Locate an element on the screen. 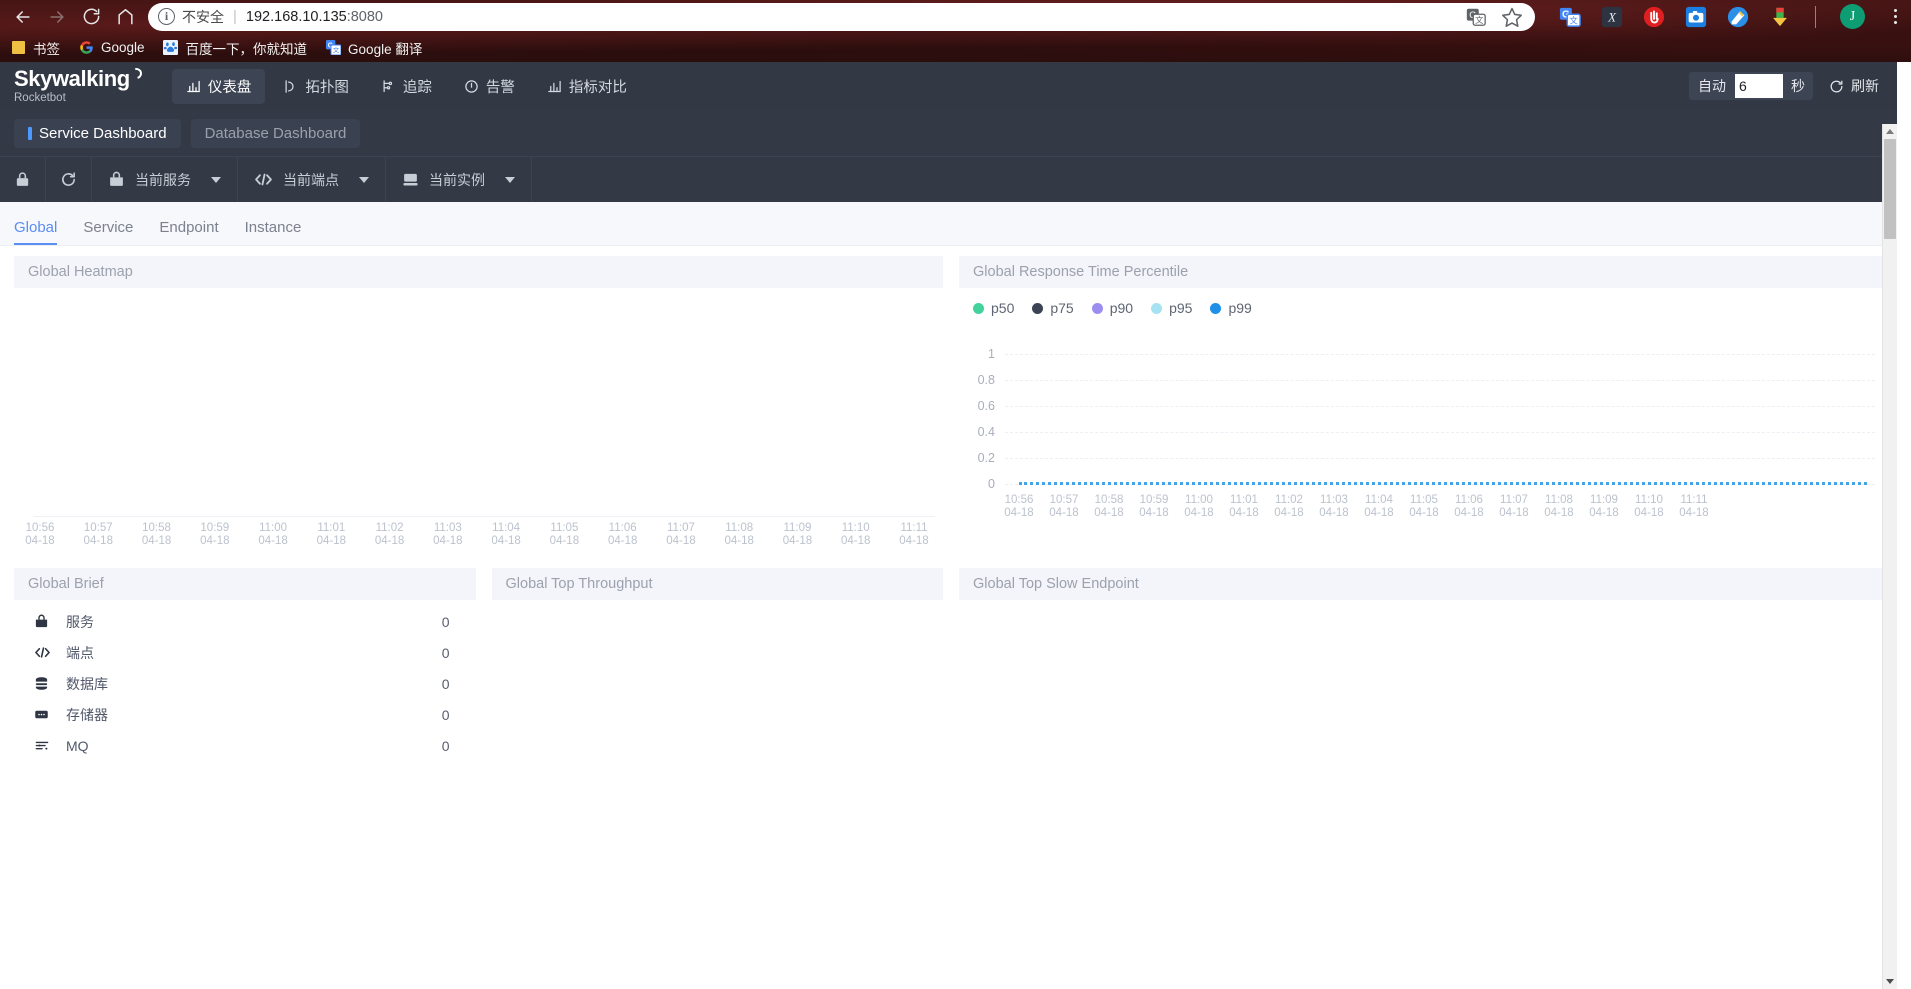  google-translate-extension-icon: G文 is located at coordinates (1570, 17).